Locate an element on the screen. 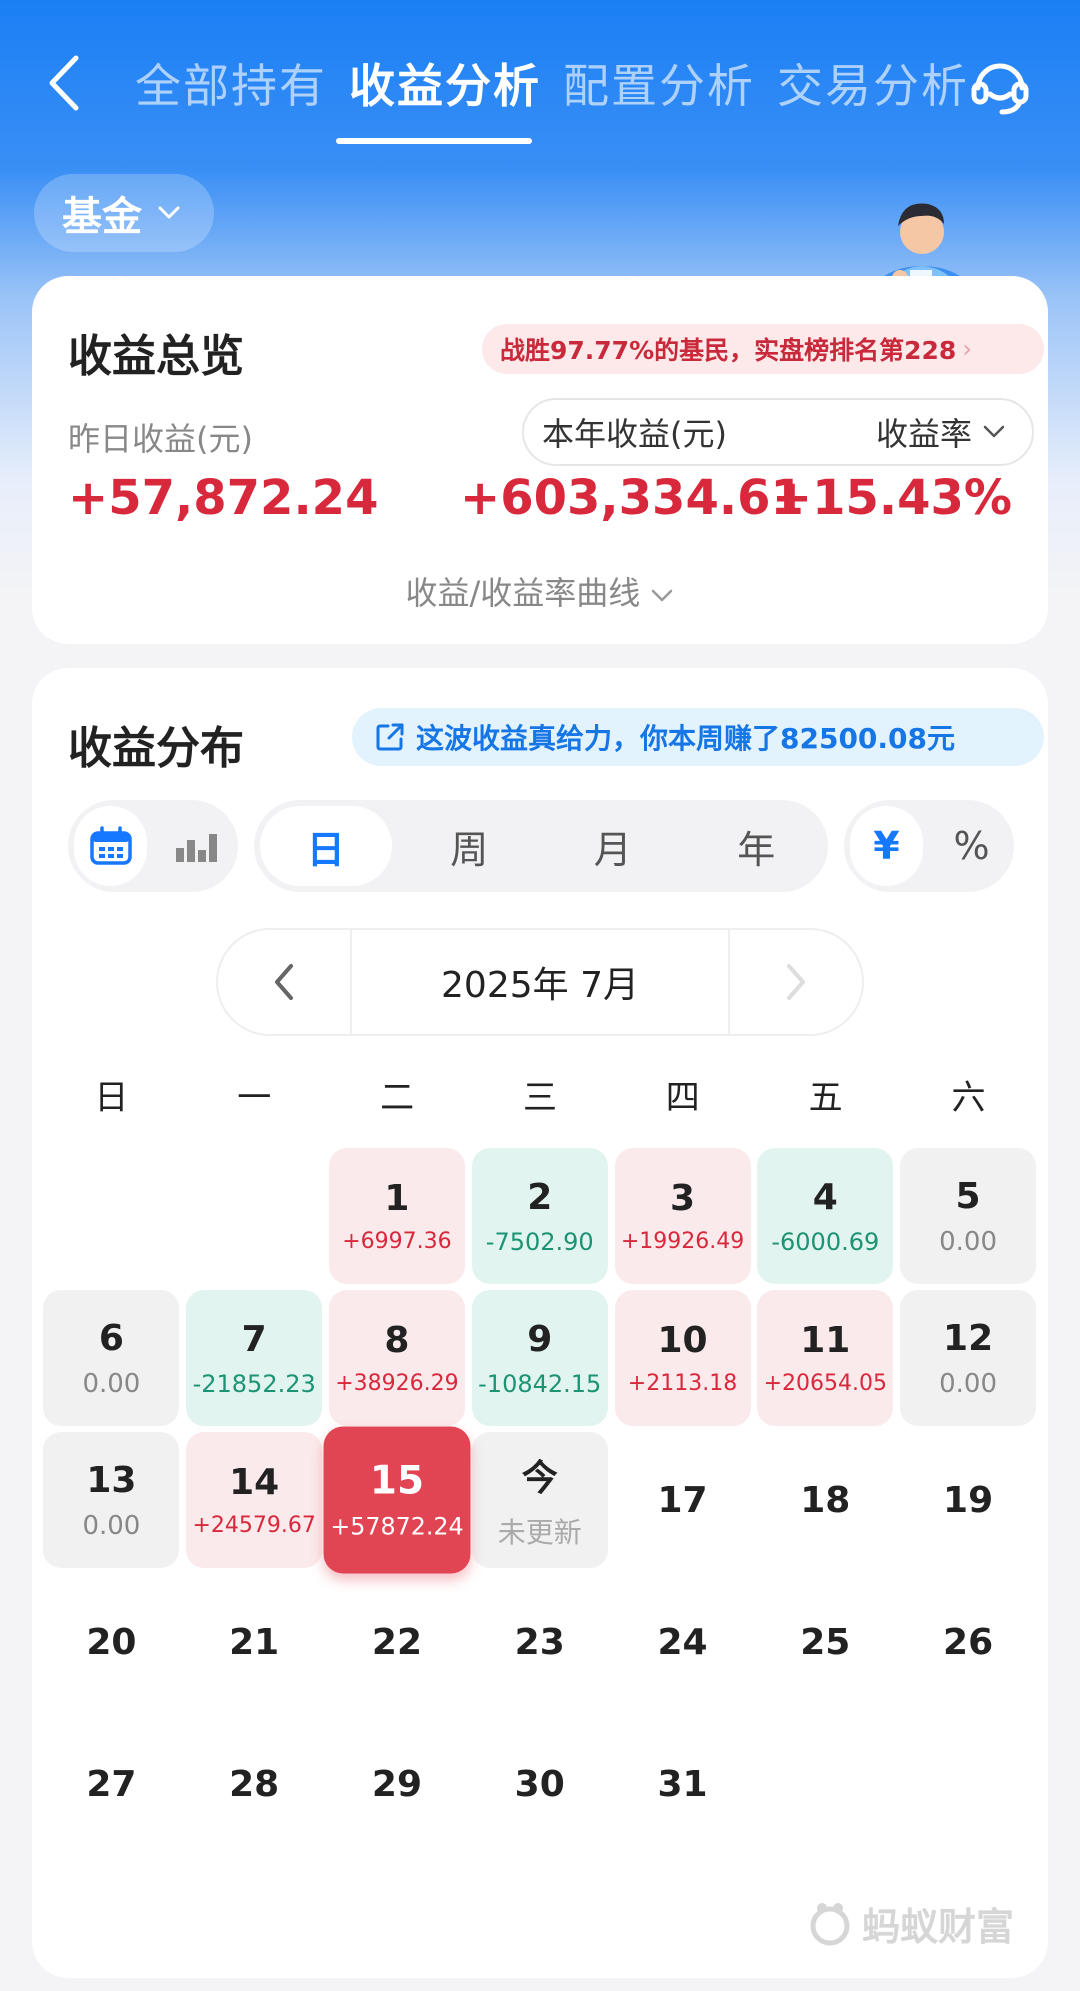  calendar-day-cell: 12 0.00 is located at coordinates (968, 1358).